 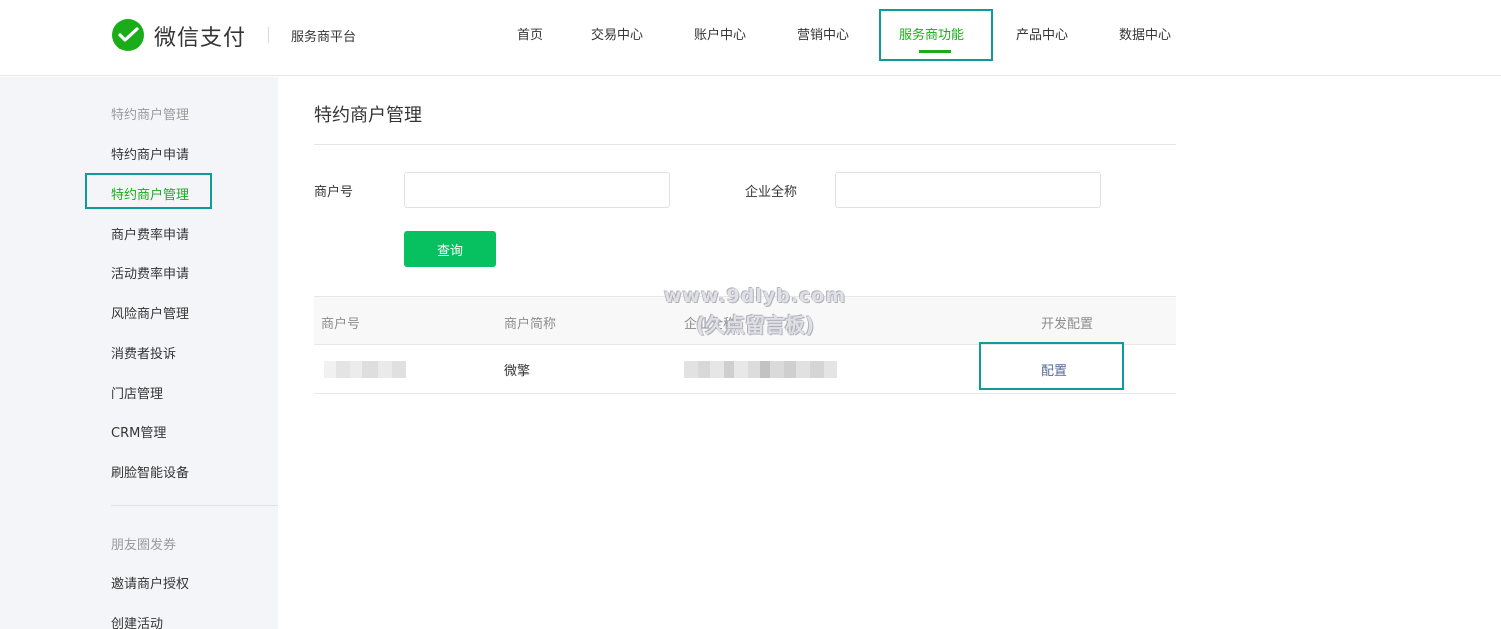 What do you see at coordinates (150, 233) in the screenshot?
I see `sidebar-item-merchant-rate-apply: 商户费率申请` at bounding box center [150, 233].